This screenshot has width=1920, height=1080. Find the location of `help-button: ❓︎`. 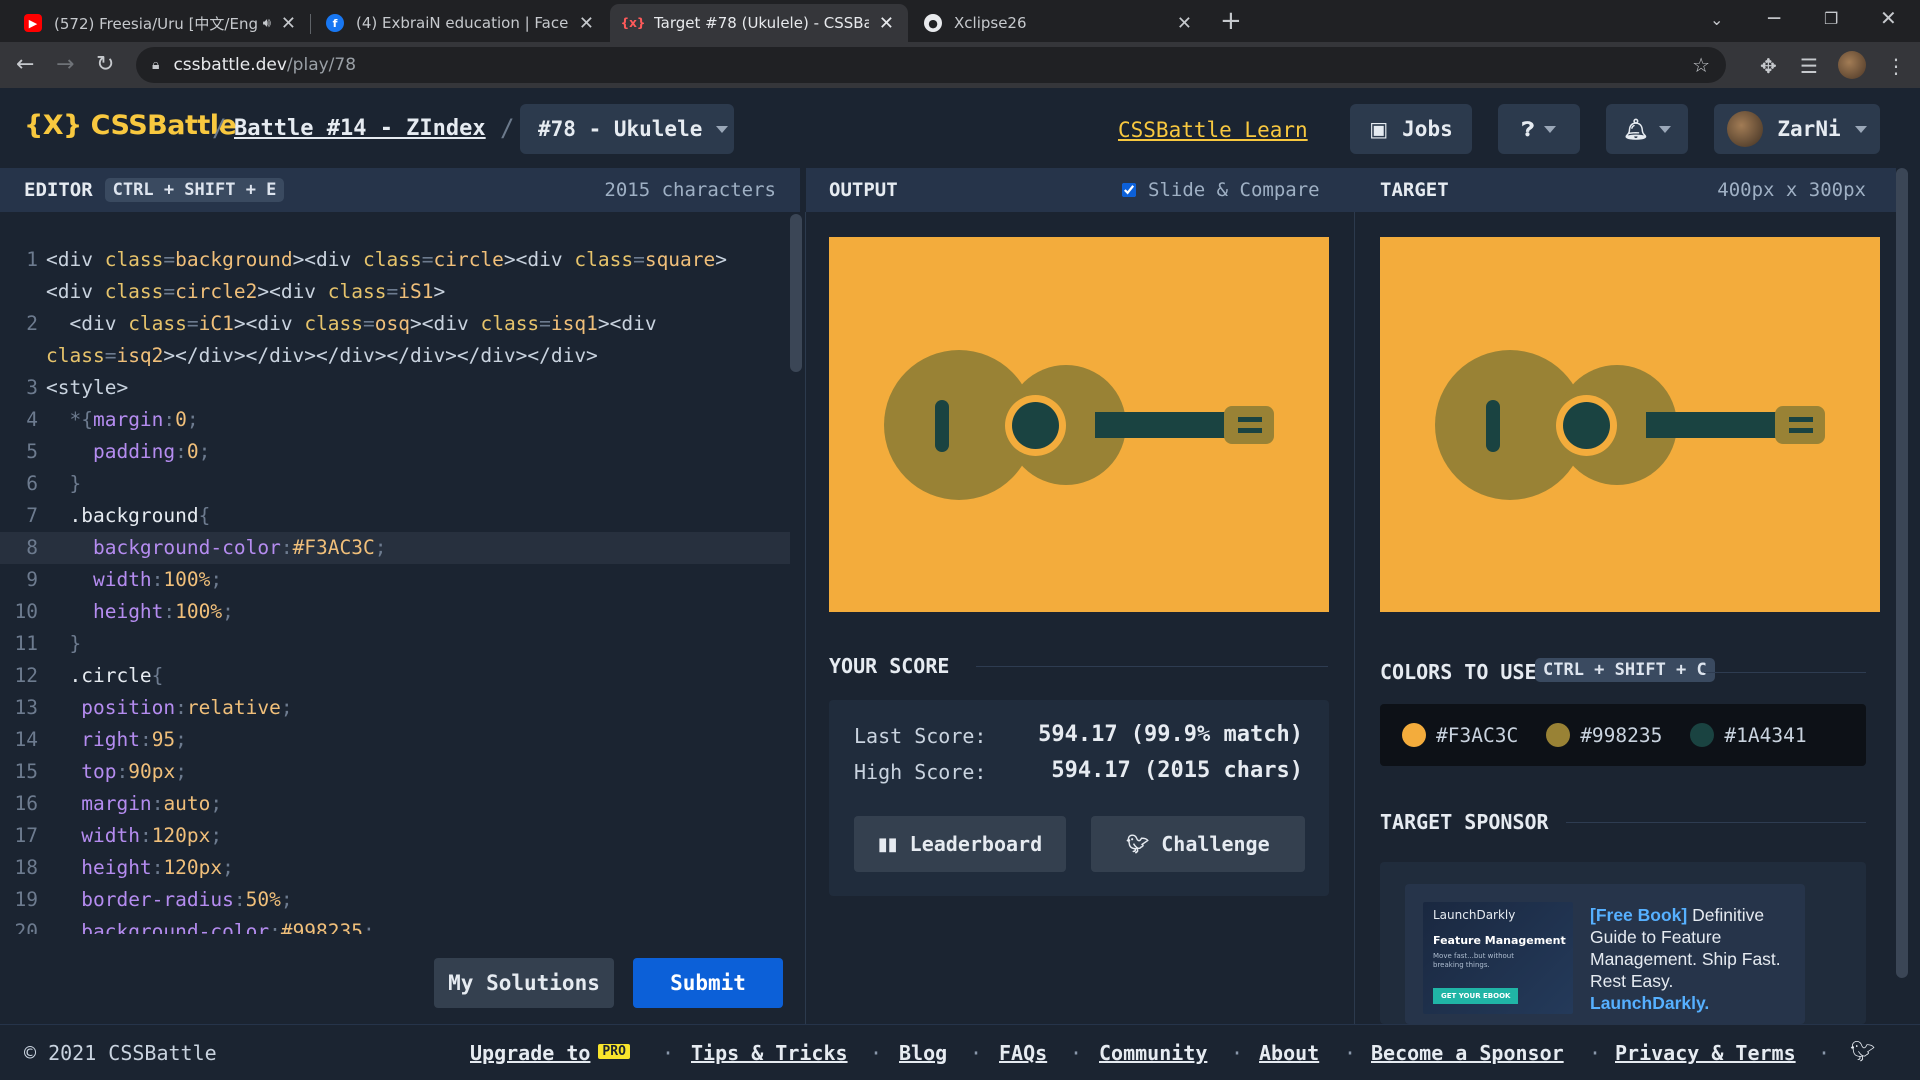

help-button: ❓︎ is located at coordinates (1539, 129).